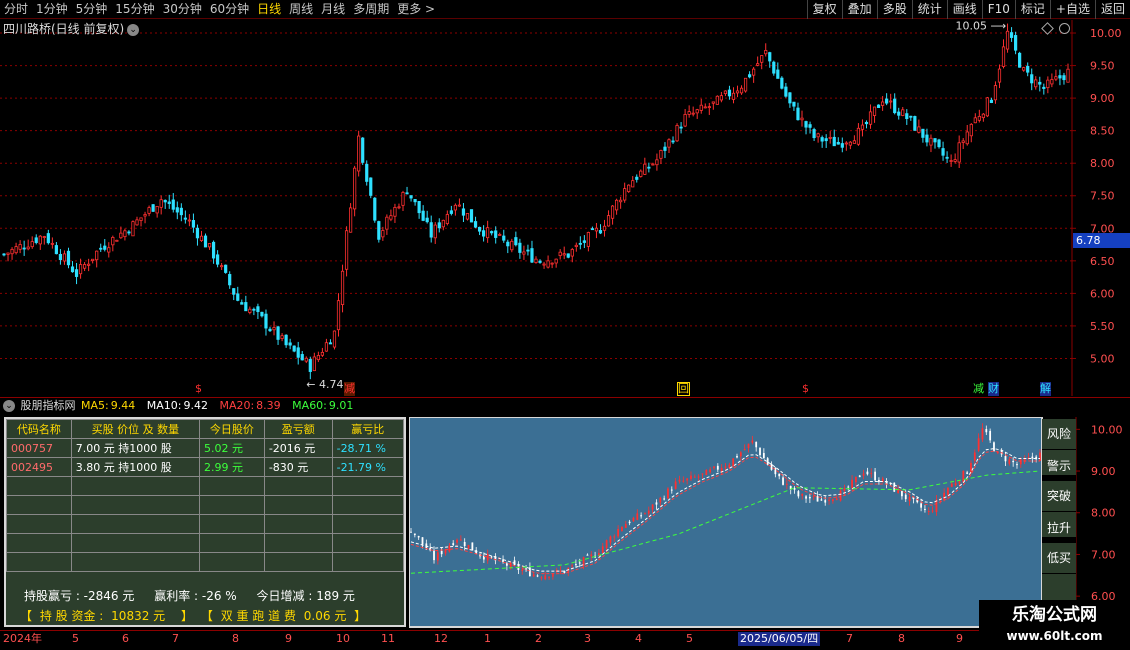 Image resolution: width=1130 pixels, height=650 pixels. Describe the element at coordinates (333, 9) in the screenshot. I see `tab-monthly: 月线` at that location.